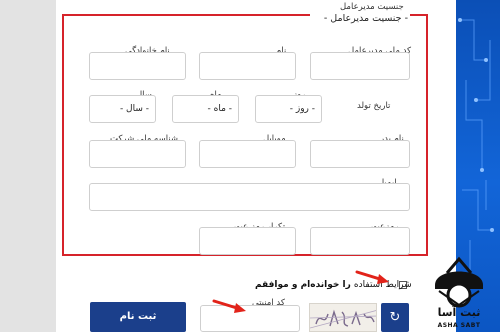 This screenshot has width=500, height=332. Describe the element at coordinates (343, 317) in the screenshot. I see `captcha-image` at that location.